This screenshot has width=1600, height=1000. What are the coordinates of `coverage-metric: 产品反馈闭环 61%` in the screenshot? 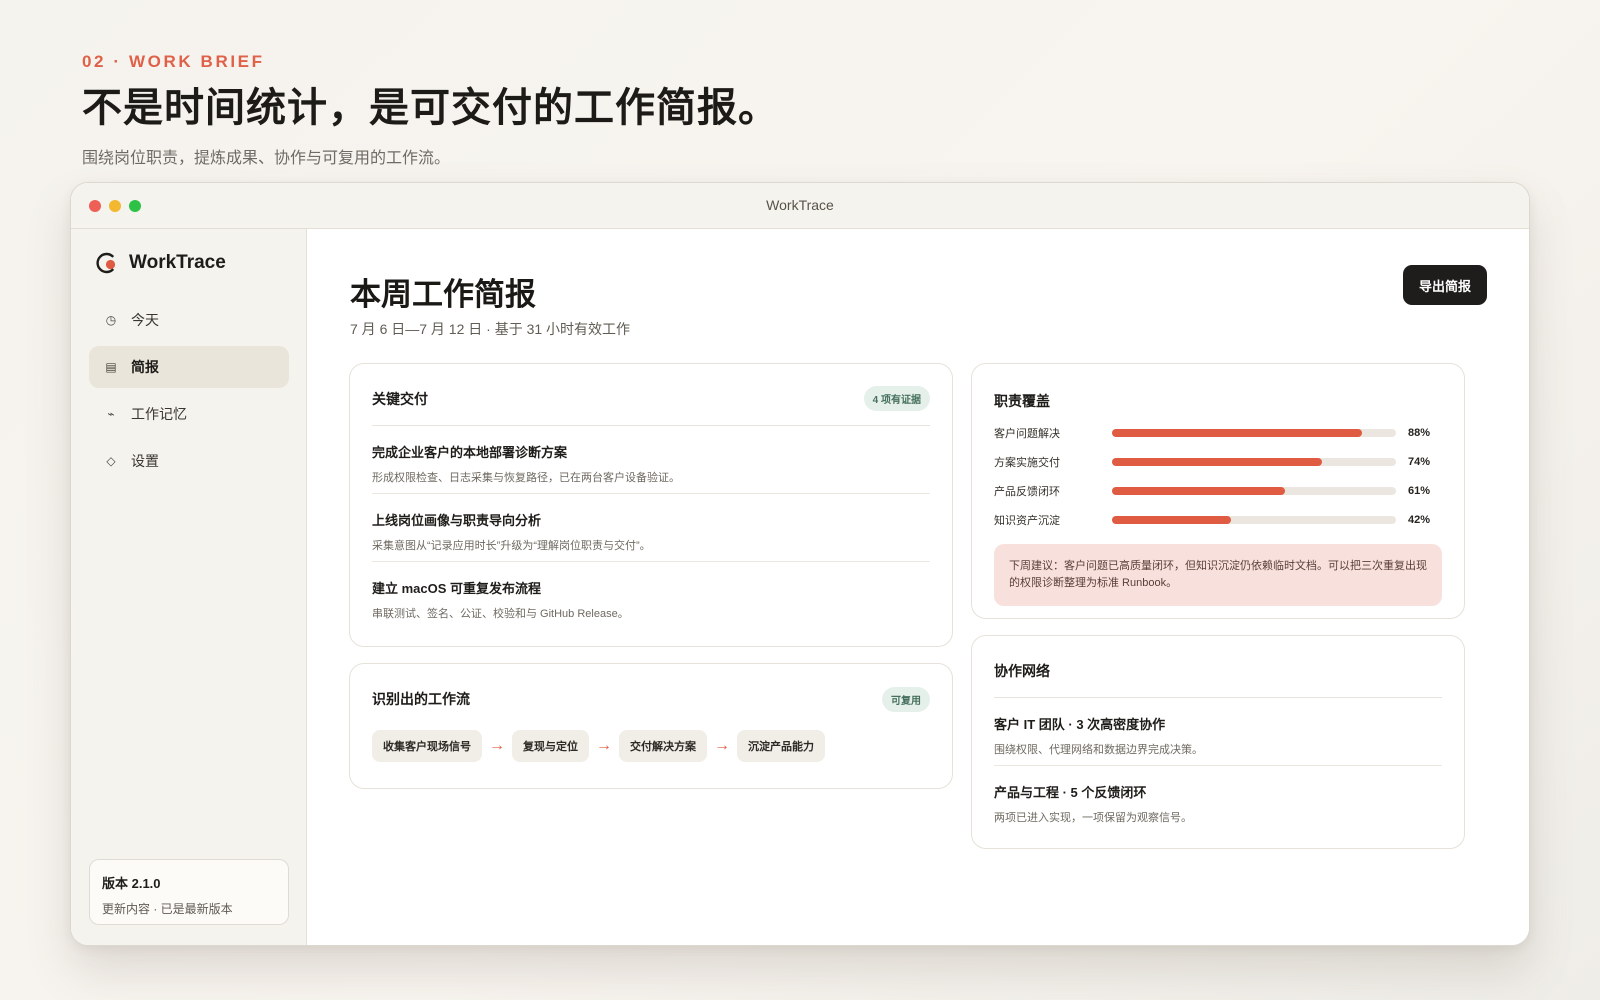 It's located at (1218, 490).